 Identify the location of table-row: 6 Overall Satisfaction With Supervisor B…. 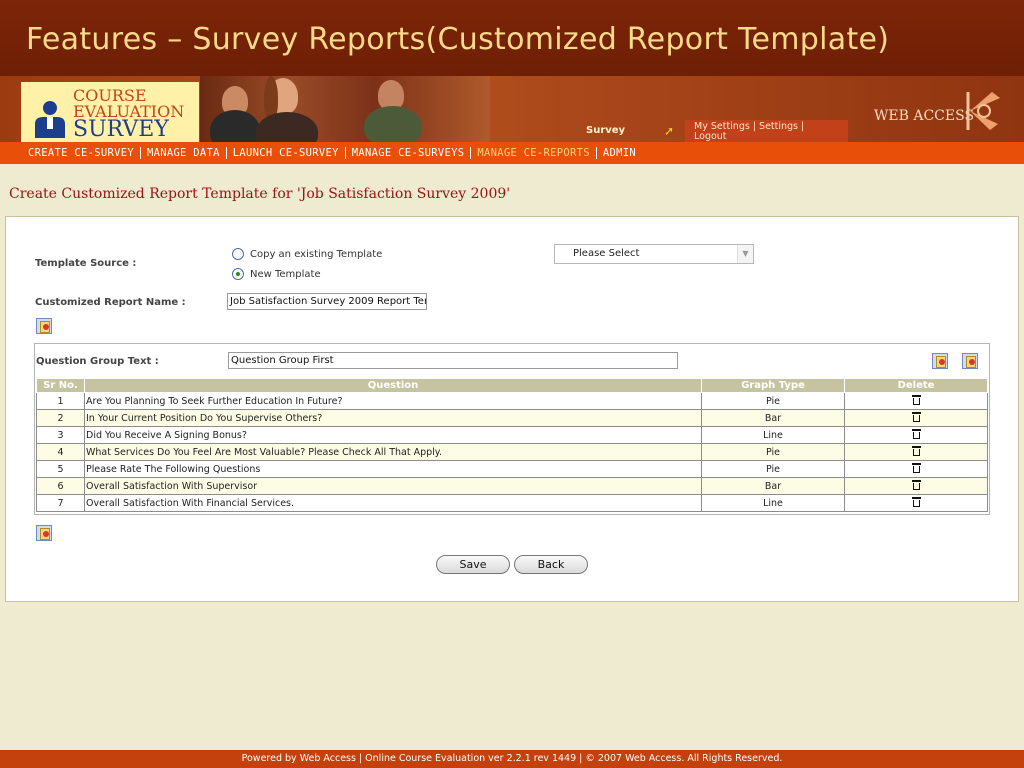
(512, 486).